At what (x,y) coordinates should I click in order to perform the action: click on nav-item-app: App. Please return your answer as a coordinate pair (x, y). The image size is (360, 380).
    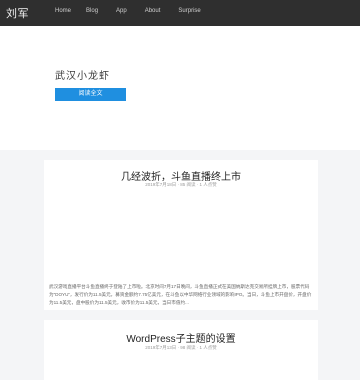
    Looking at the image, I should click on (121, 11).